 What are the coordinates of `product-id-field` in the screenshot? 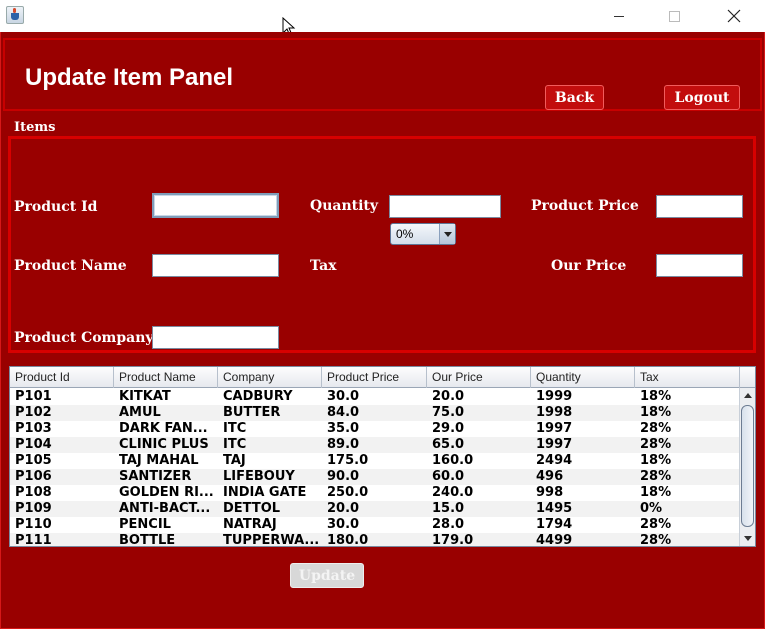 It's located at (215, 205).